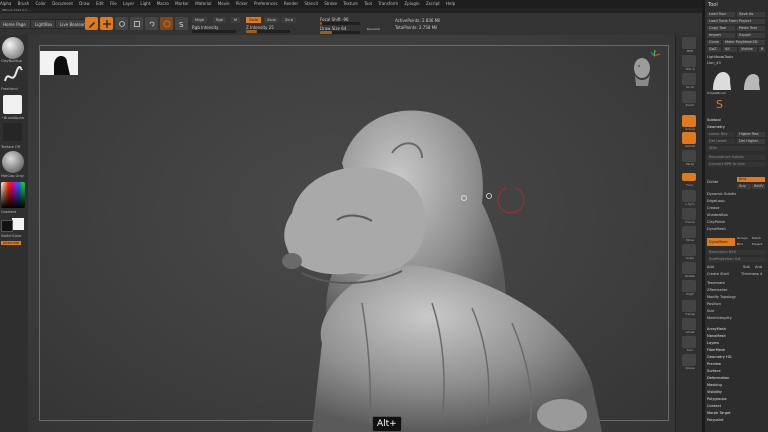 Image resolution: width=768 pixels, height=432 pixels. I want to click on move-view-button, so click(689, 232).